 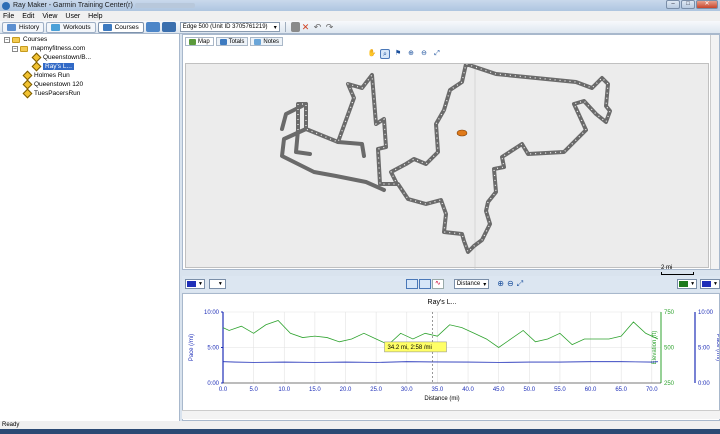 What do you see at coordinates (331, 27) in the screenshot?
I see `redo-icon: ↷` at bounding box center [331, 27].